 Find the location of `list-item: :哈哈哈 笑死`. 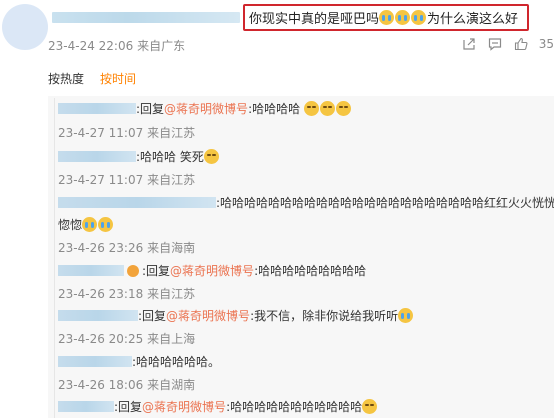

list-item: :哈哈哈 笑死 is located at coordinates (139, 156).